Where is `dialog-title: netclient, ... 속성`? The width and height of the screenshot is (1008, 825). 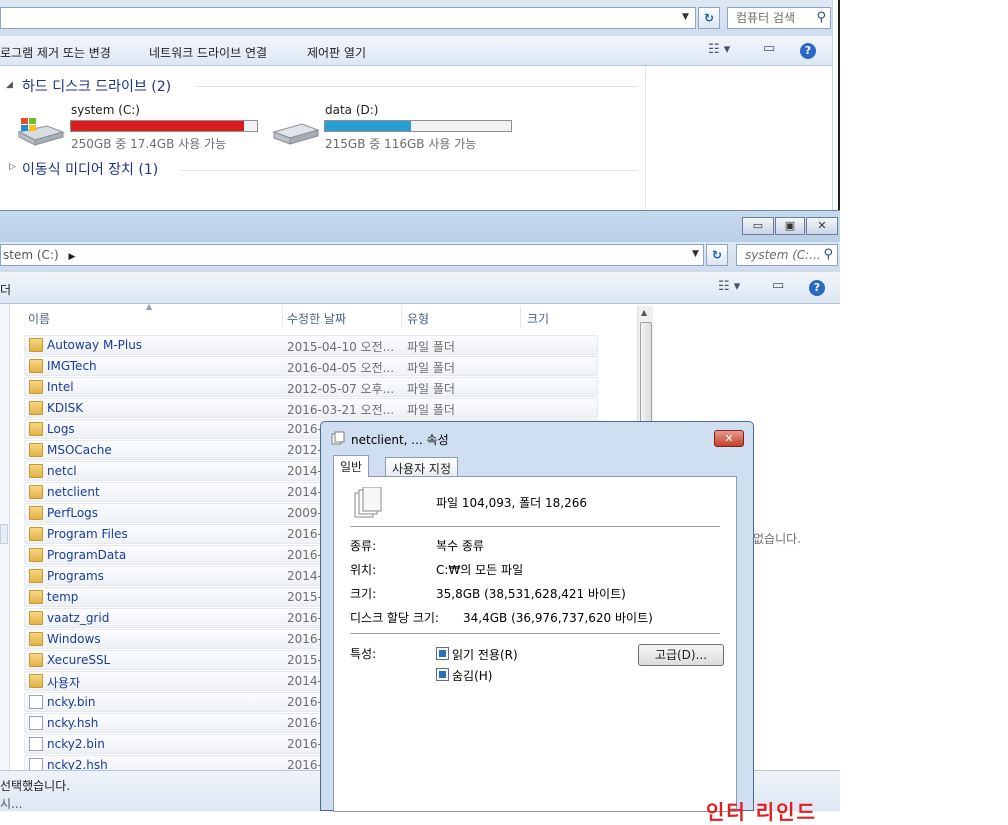
dialog-title: netclient, ... 속성 is located at coordinates (400, 440).